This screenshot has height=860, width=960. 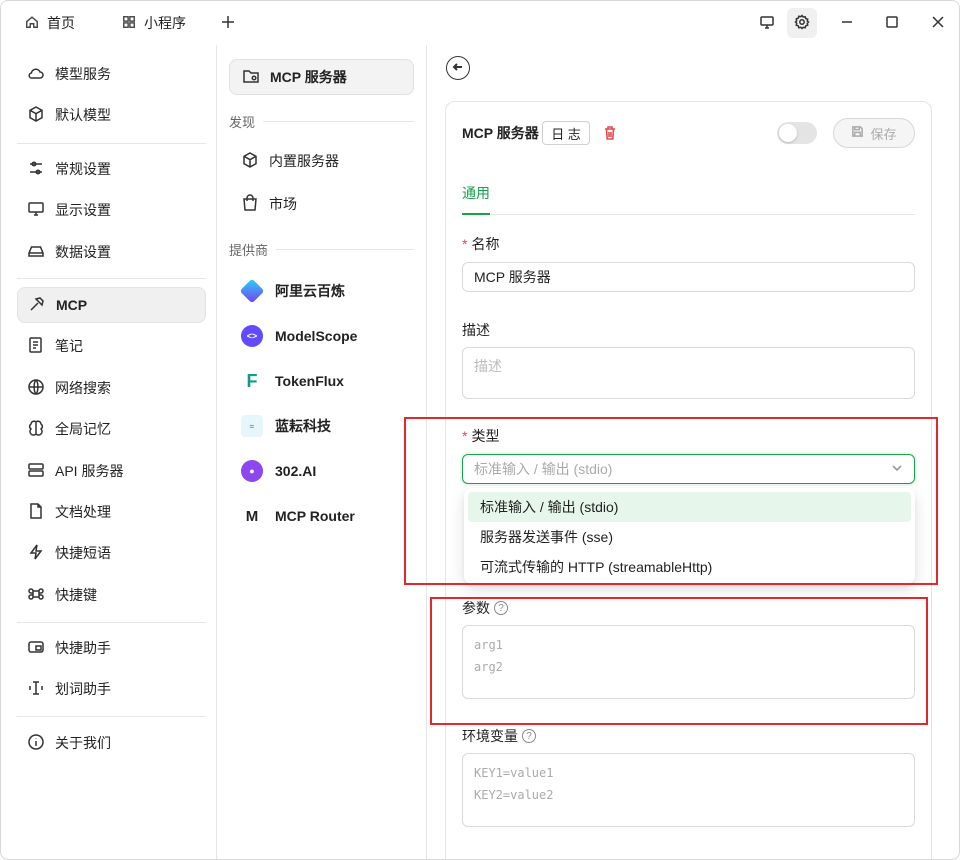 What do you see at coordinates (688, 373) in the screenshot?
I see `description-input: 描述` at bounding box center [688, 373].